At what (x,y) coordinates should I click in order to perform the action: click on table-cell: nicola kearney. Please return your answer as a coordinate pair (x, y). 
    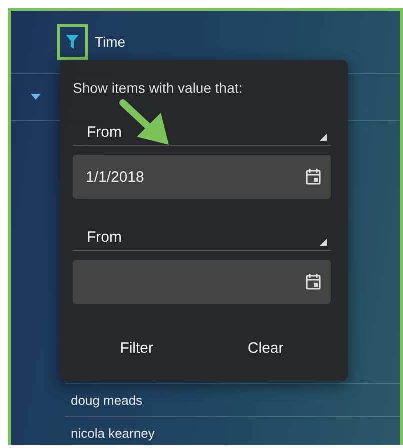
    Looking at the image, I should click on (232, 430).